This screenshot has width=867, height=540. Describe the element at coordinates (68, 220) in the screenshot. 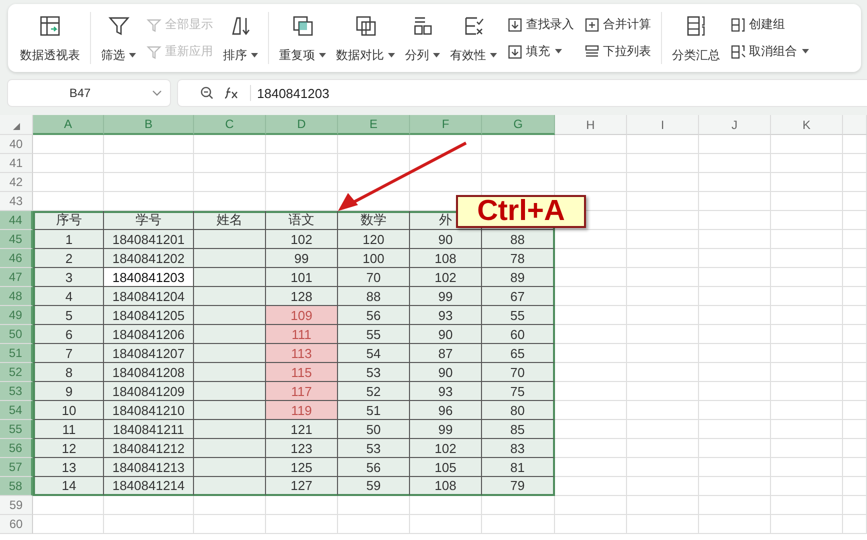

I see `header-cell: 序号` at that location.